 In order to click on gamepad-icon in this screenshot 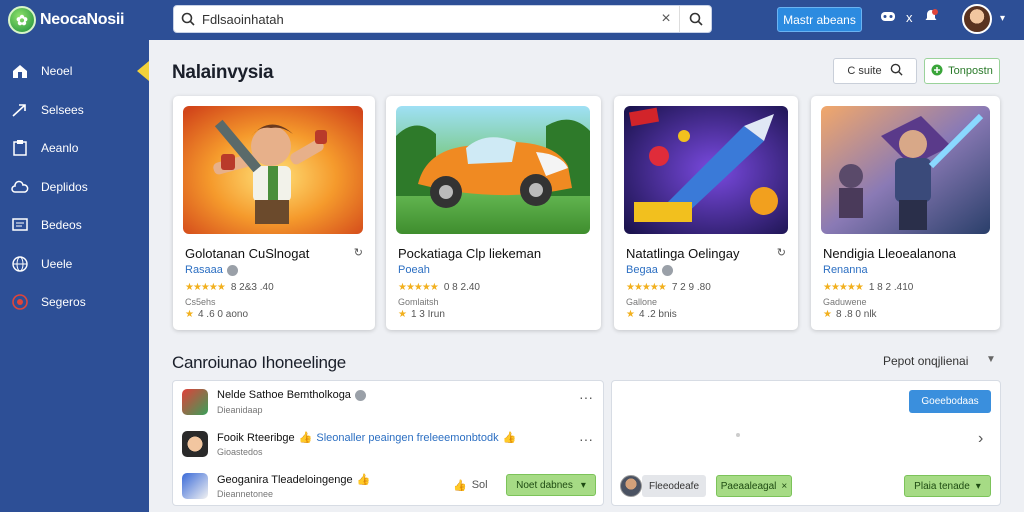, I will do `click(888, 17)`.